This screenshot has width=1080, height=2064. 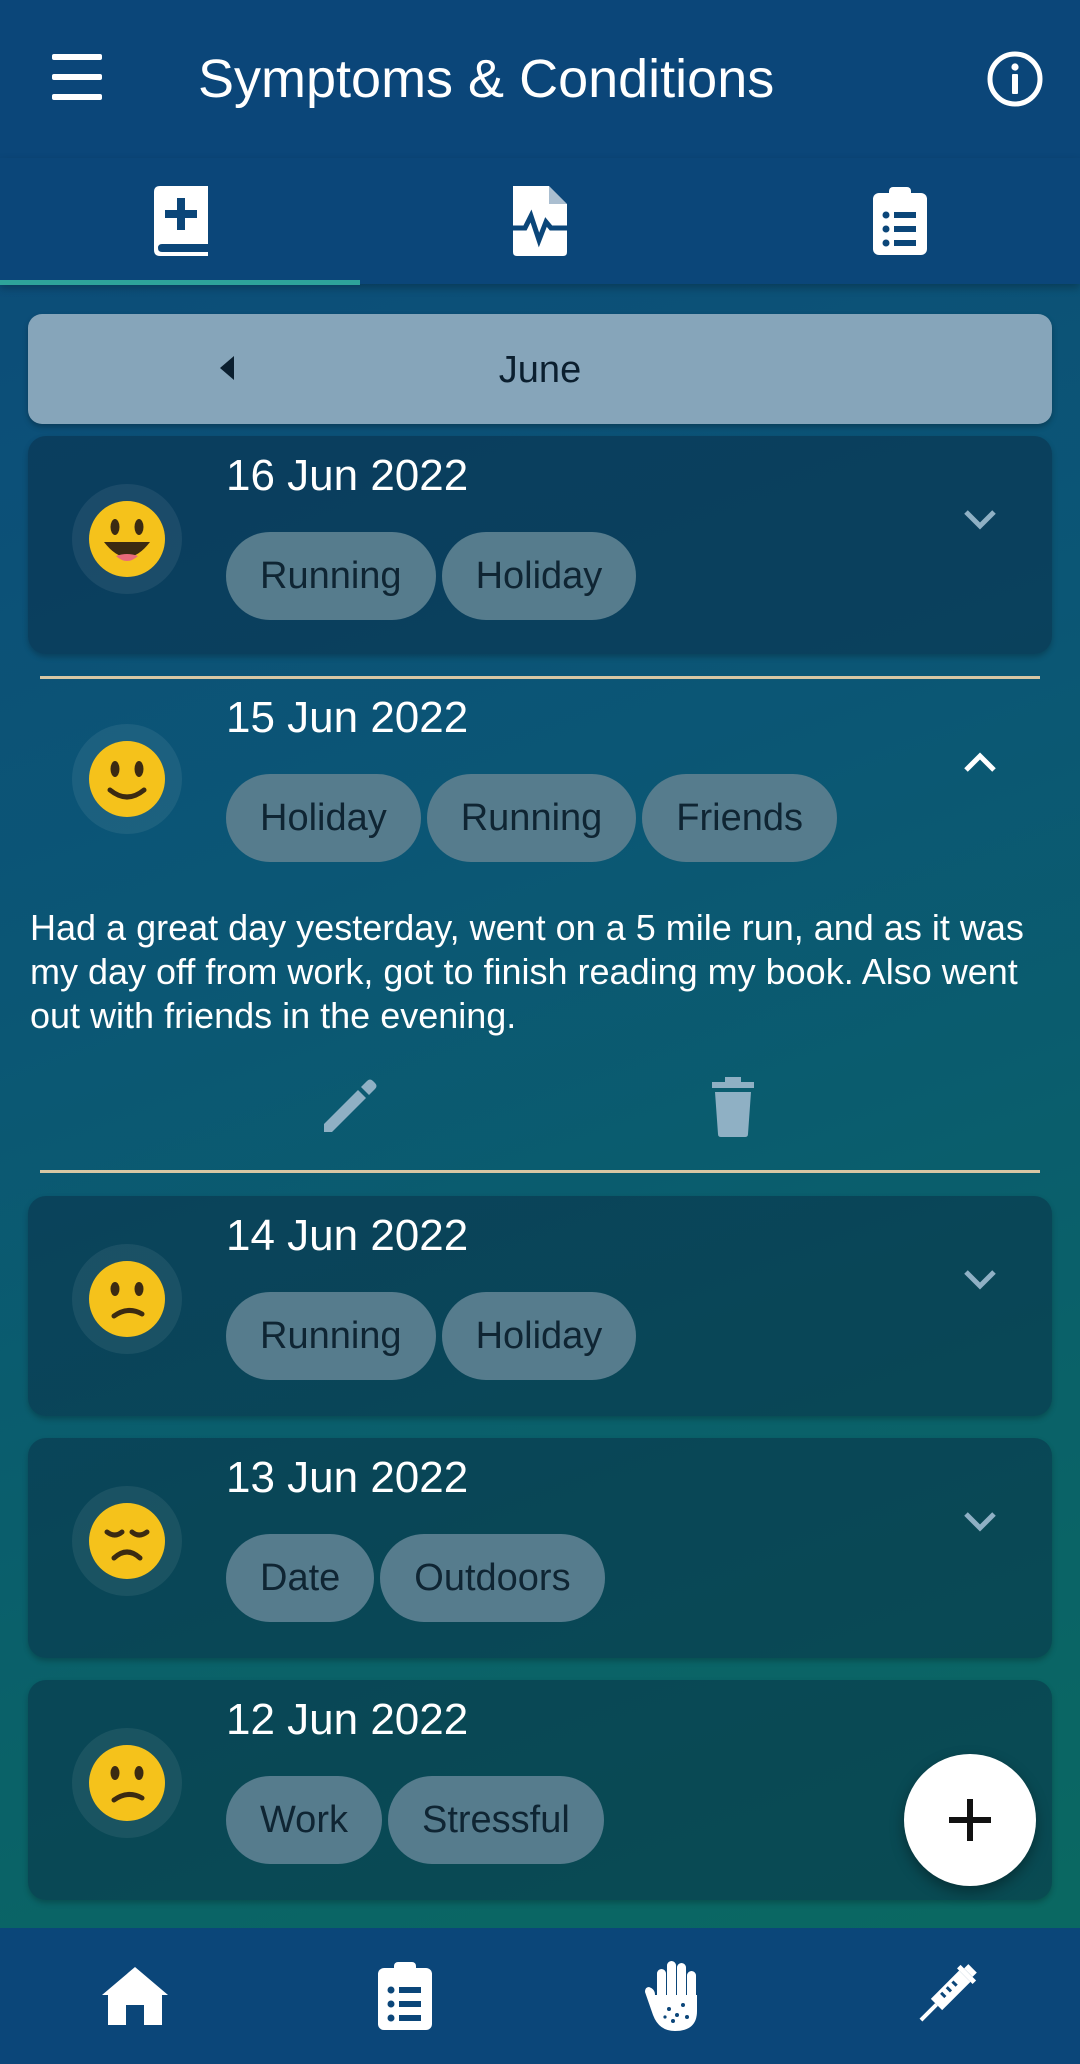 I want to click on tab-medical-file, so click(x=540, y=221).